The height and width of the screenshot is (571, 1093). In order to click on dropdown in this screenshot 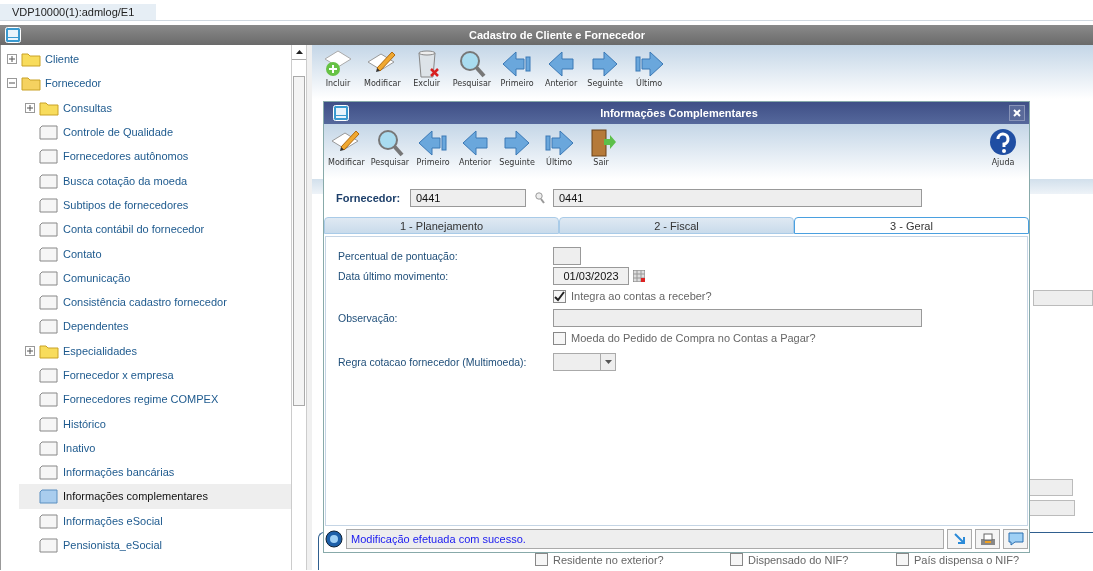, I will do `click(584, 362)`.